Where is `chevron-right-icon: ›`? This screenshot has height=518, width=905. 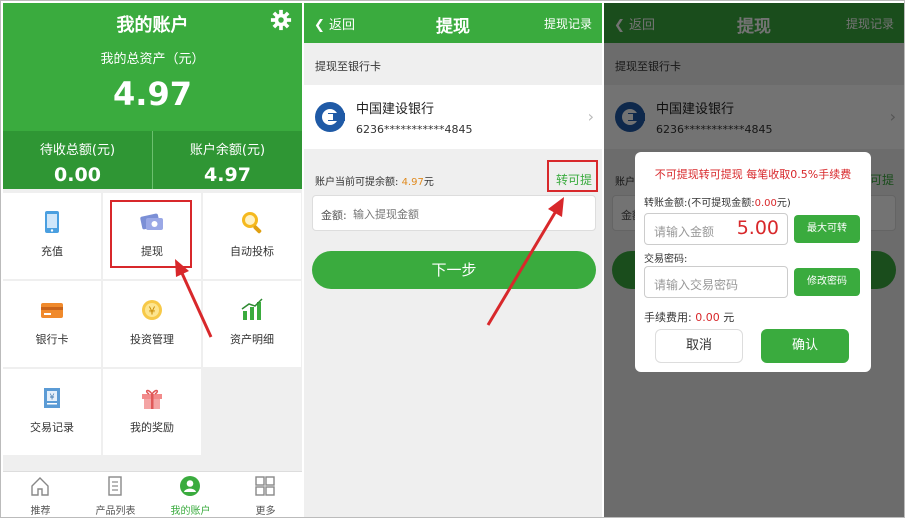
chevron-right-icon: › is located at coordinates (590, 116).